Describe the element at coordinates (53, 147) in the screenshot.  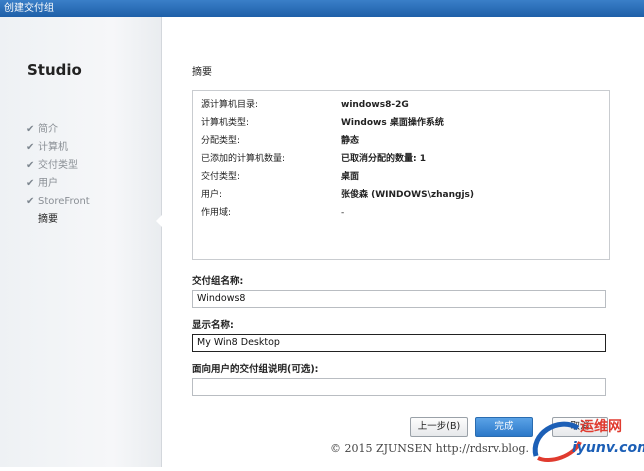
I see `step-label: 计算机` at that location.